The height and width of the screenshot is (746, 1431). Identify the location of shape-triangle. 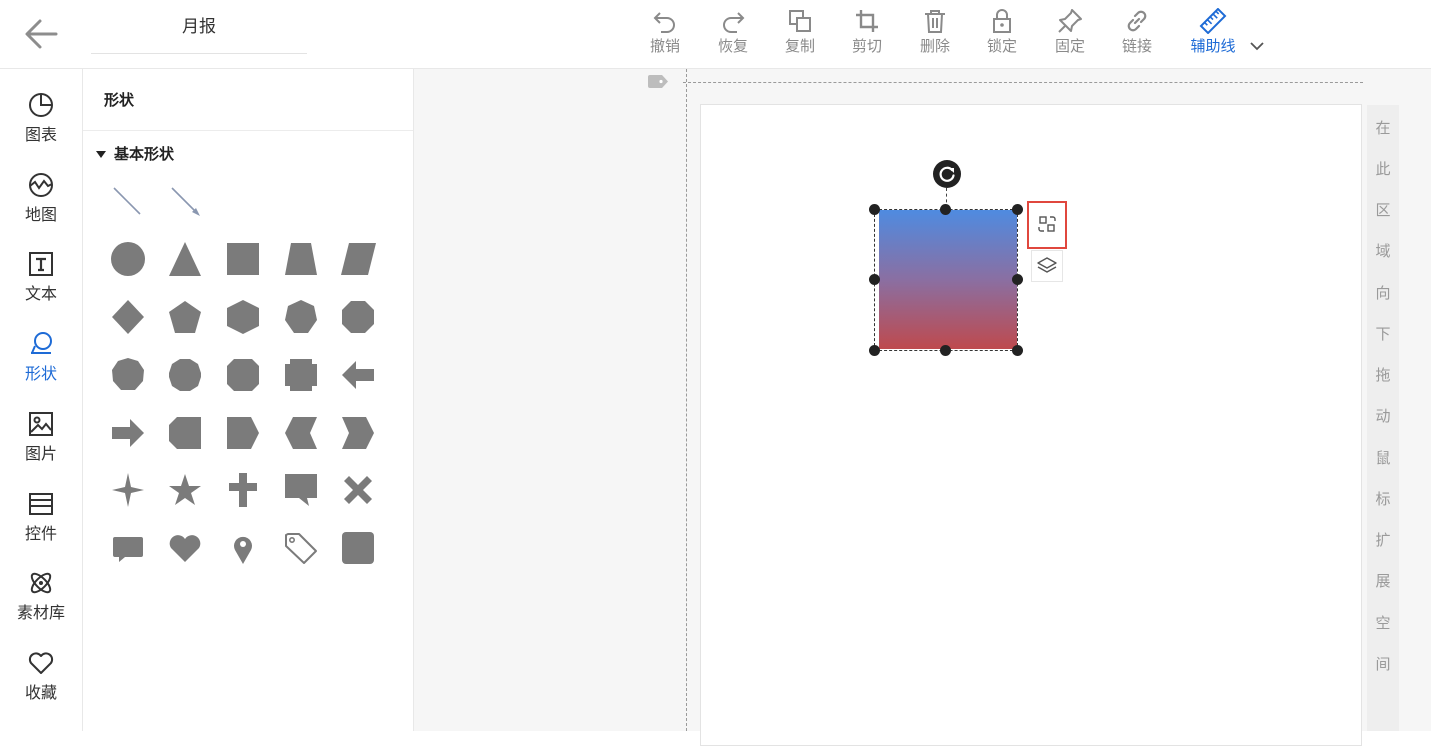
(185, 259).